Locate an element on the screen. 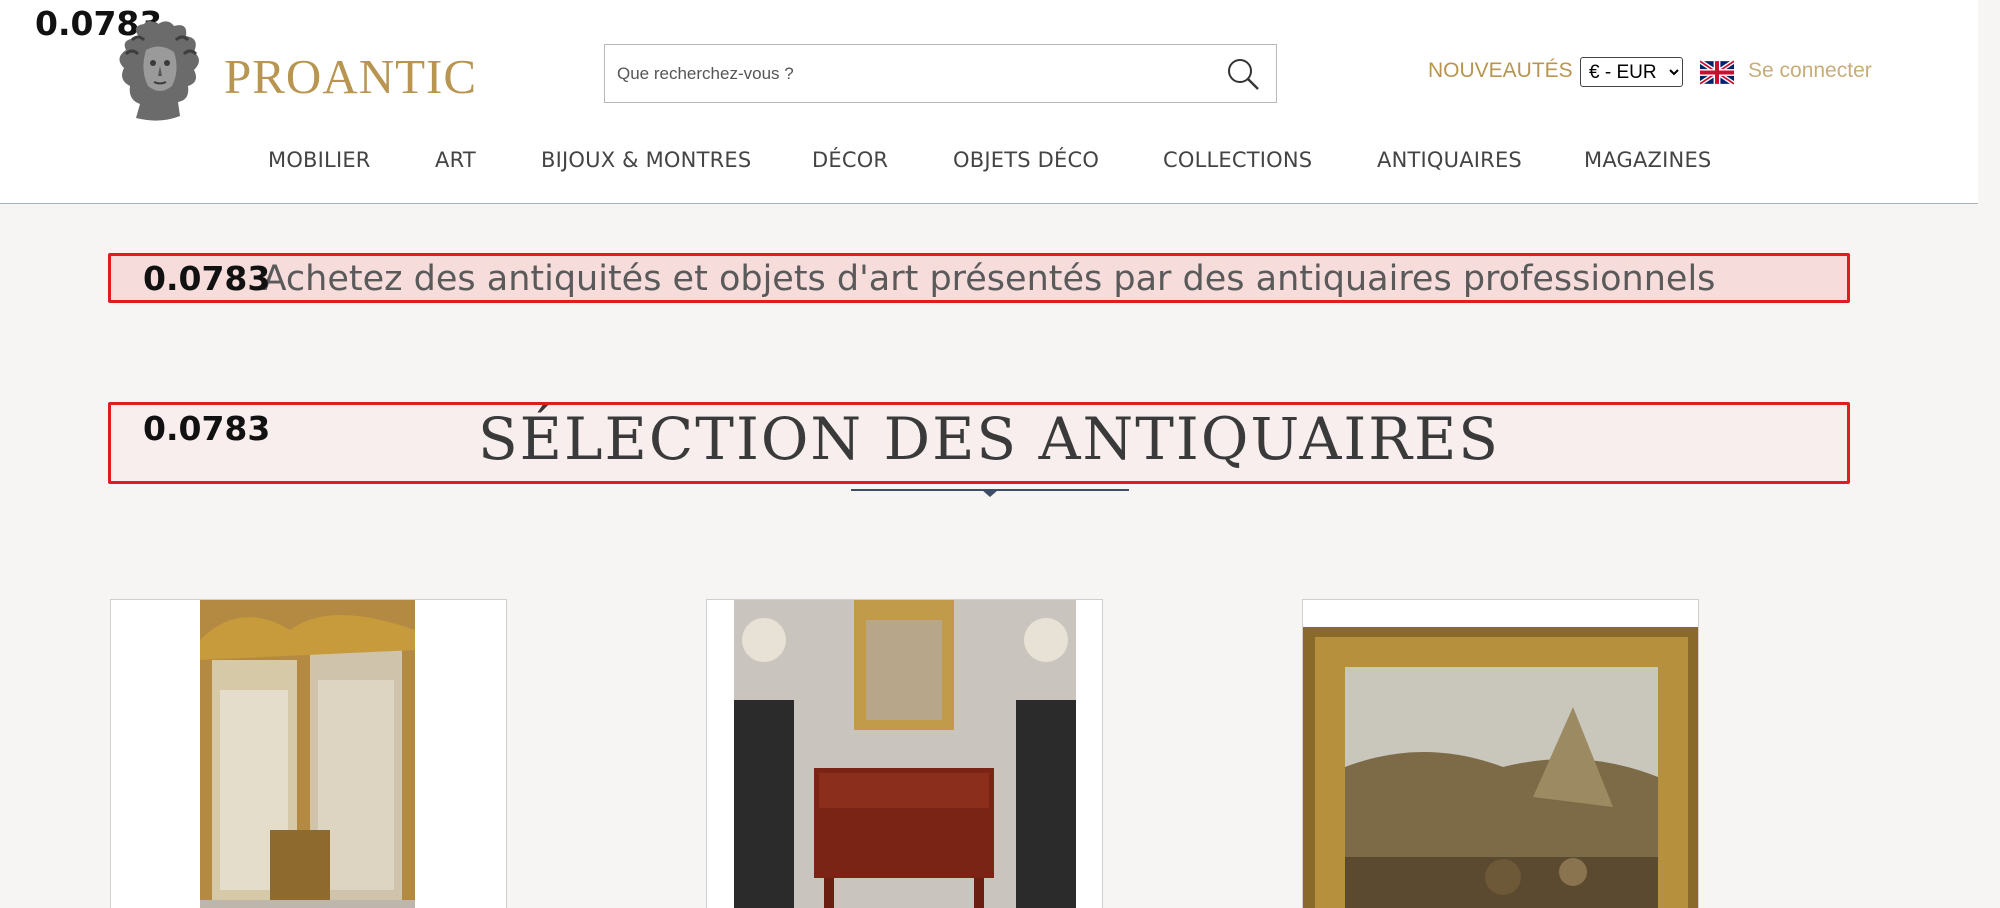  uk-flag-icon is located at coordinates (1717, 72).